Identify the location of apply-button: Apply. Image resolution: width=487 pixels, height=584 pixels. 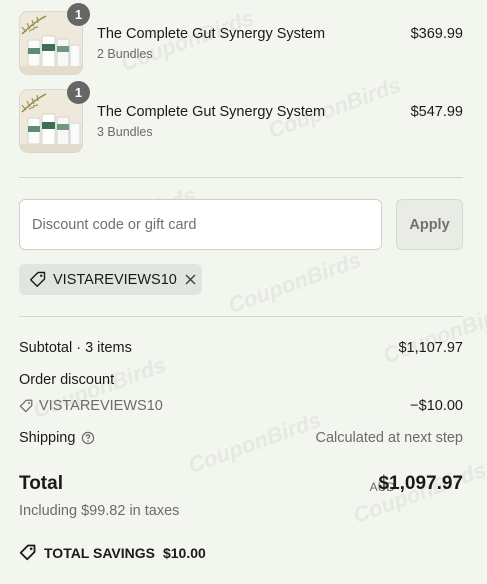
(429, 224).